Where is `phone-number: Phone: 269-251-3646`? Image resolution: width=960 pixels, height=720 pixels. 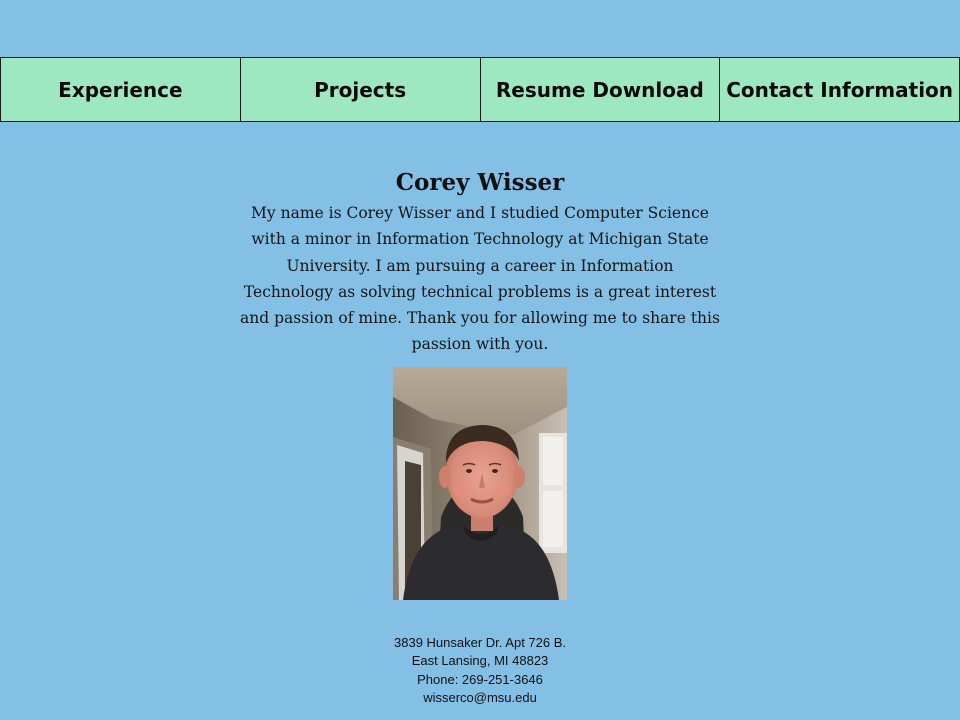
phone-number: Phone: 269-251-3646 is located at coordinates (480, 679).